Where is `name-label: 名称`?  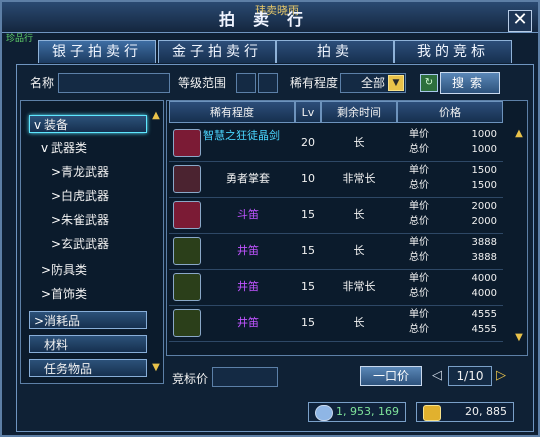 name-label: 名称 is located at coordinates (42, 83).